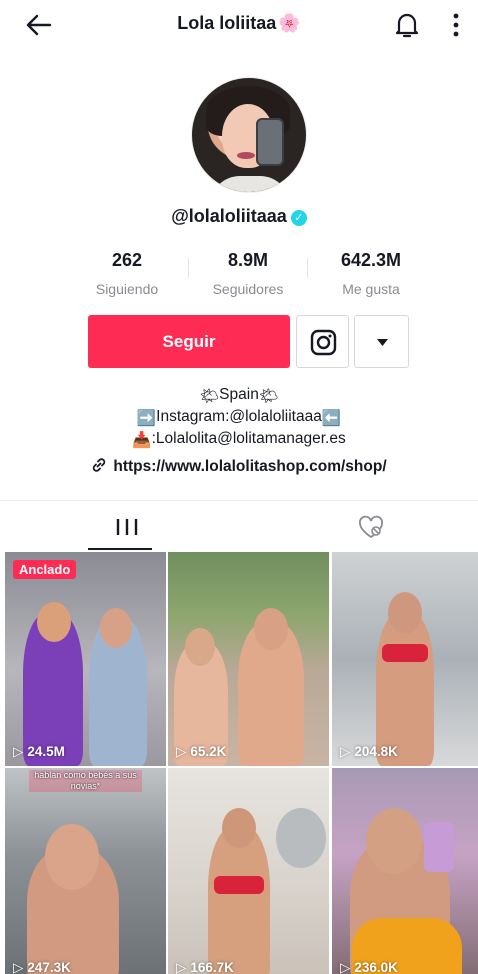 The image size is (478, 974). I want to click on username: @lolaloliitaaa ✓, so click(239, 216).